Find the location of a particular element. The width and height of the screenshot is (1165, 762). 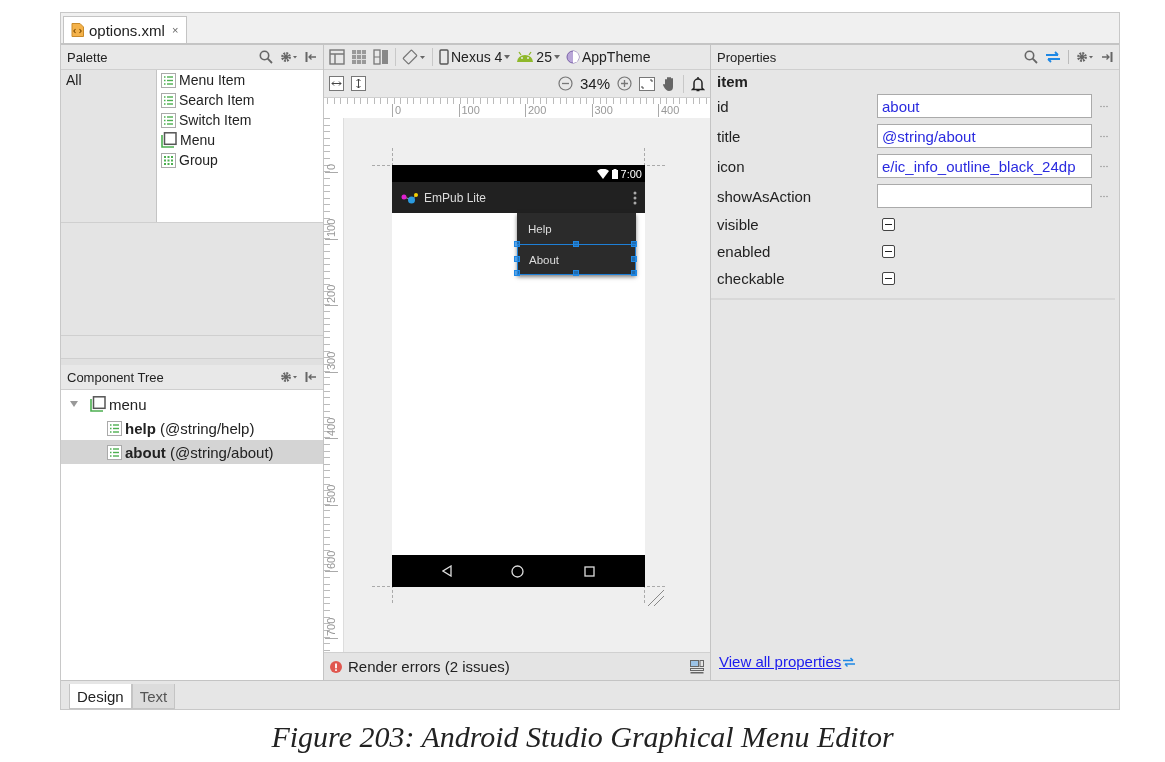

property-field: about is located at coordinates (984, 106).